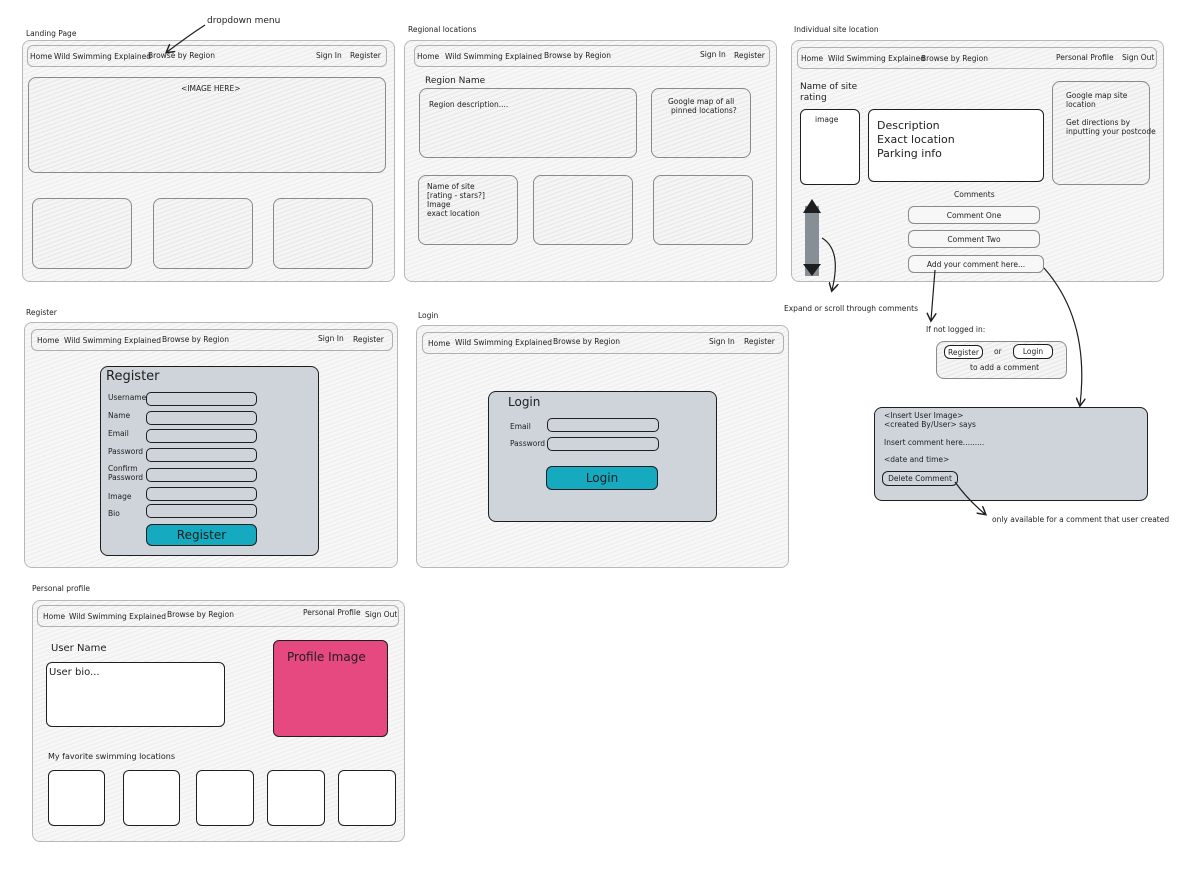 This screenshot has height=872, width=1184. Describe the element at coordinates (969, 497) in the screenshot. I see `delete-note-arrow` at that location.